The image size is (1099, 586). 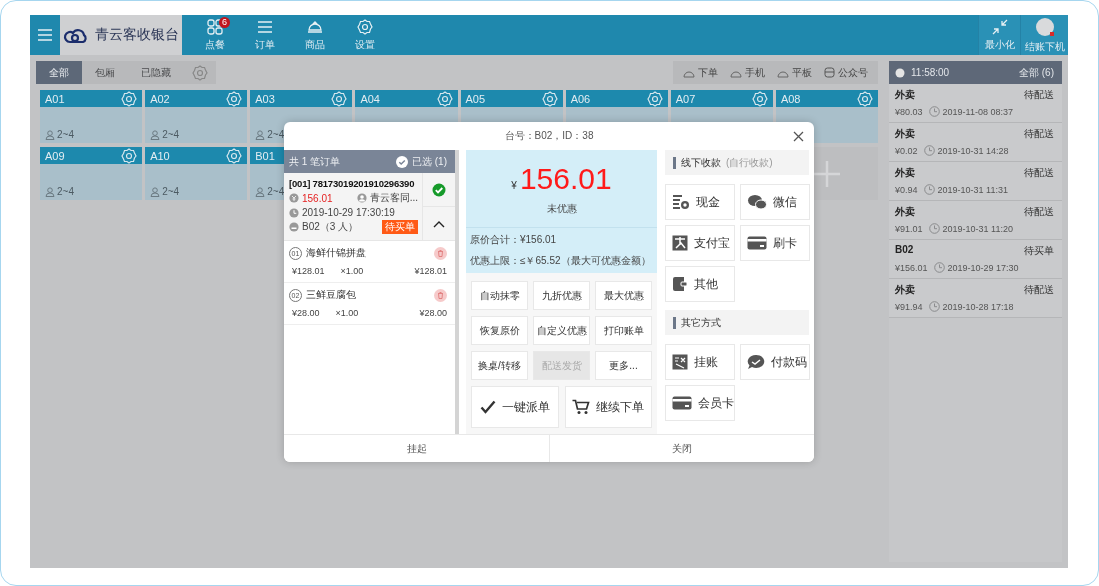 I want to click on grid-icon, so click(x=215, y=26).